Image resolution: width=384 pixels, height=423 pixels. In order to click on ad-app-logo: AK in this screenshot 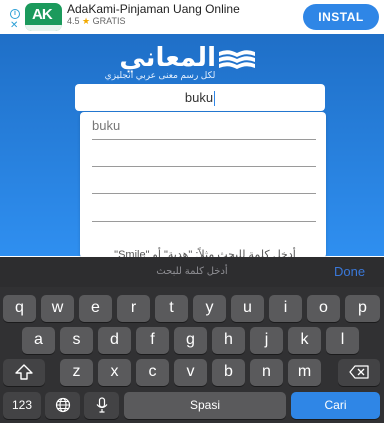, I will do `click(43, 17)`.